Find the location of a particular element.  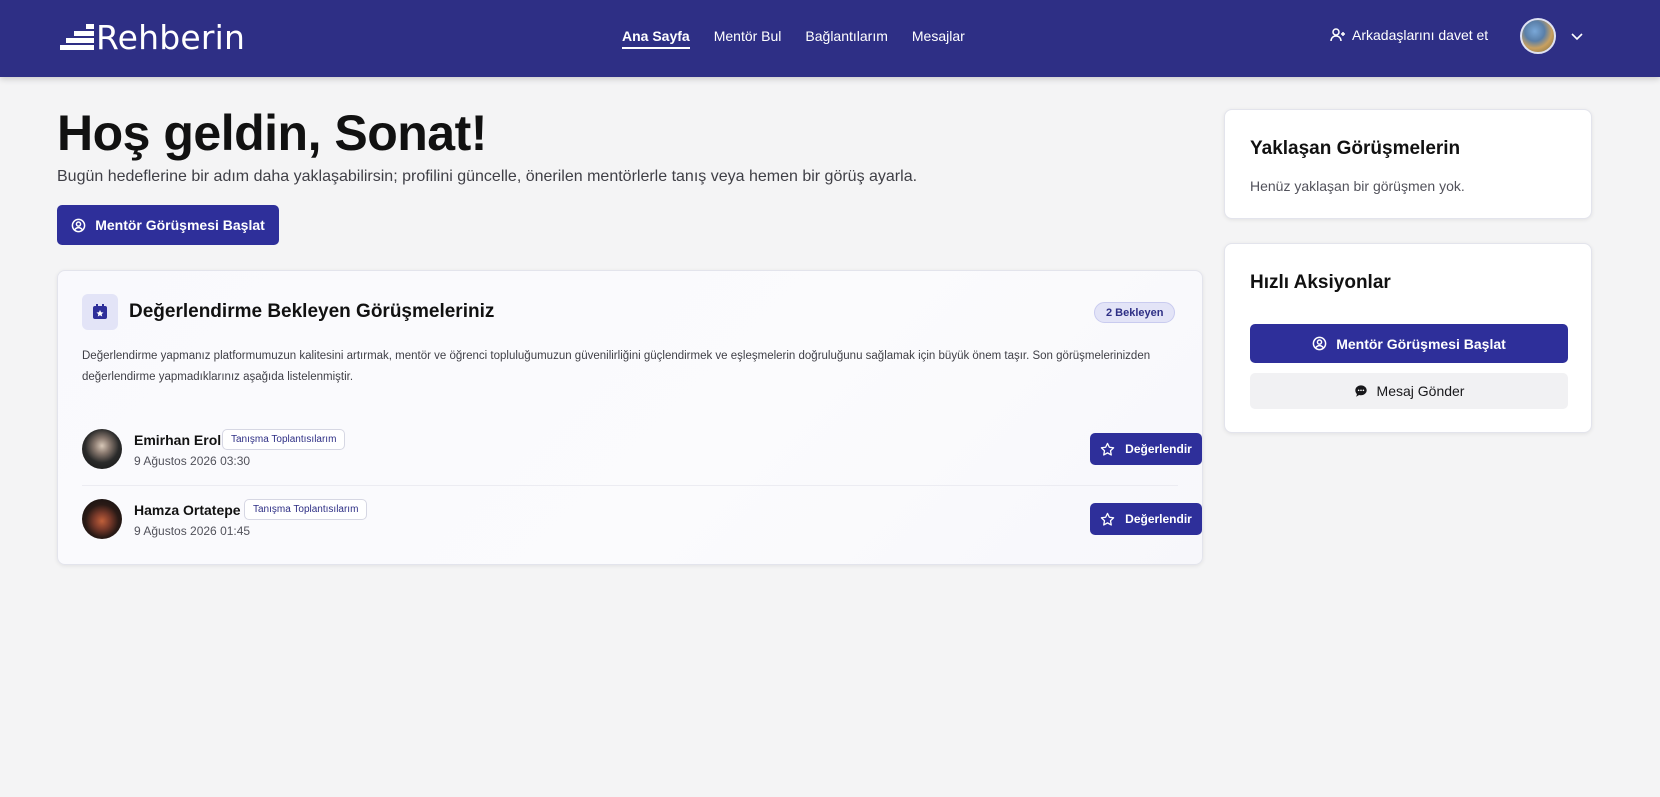

invite-friends-link: Arkadaşlarını davet et is located at coordinates (1409, 35).